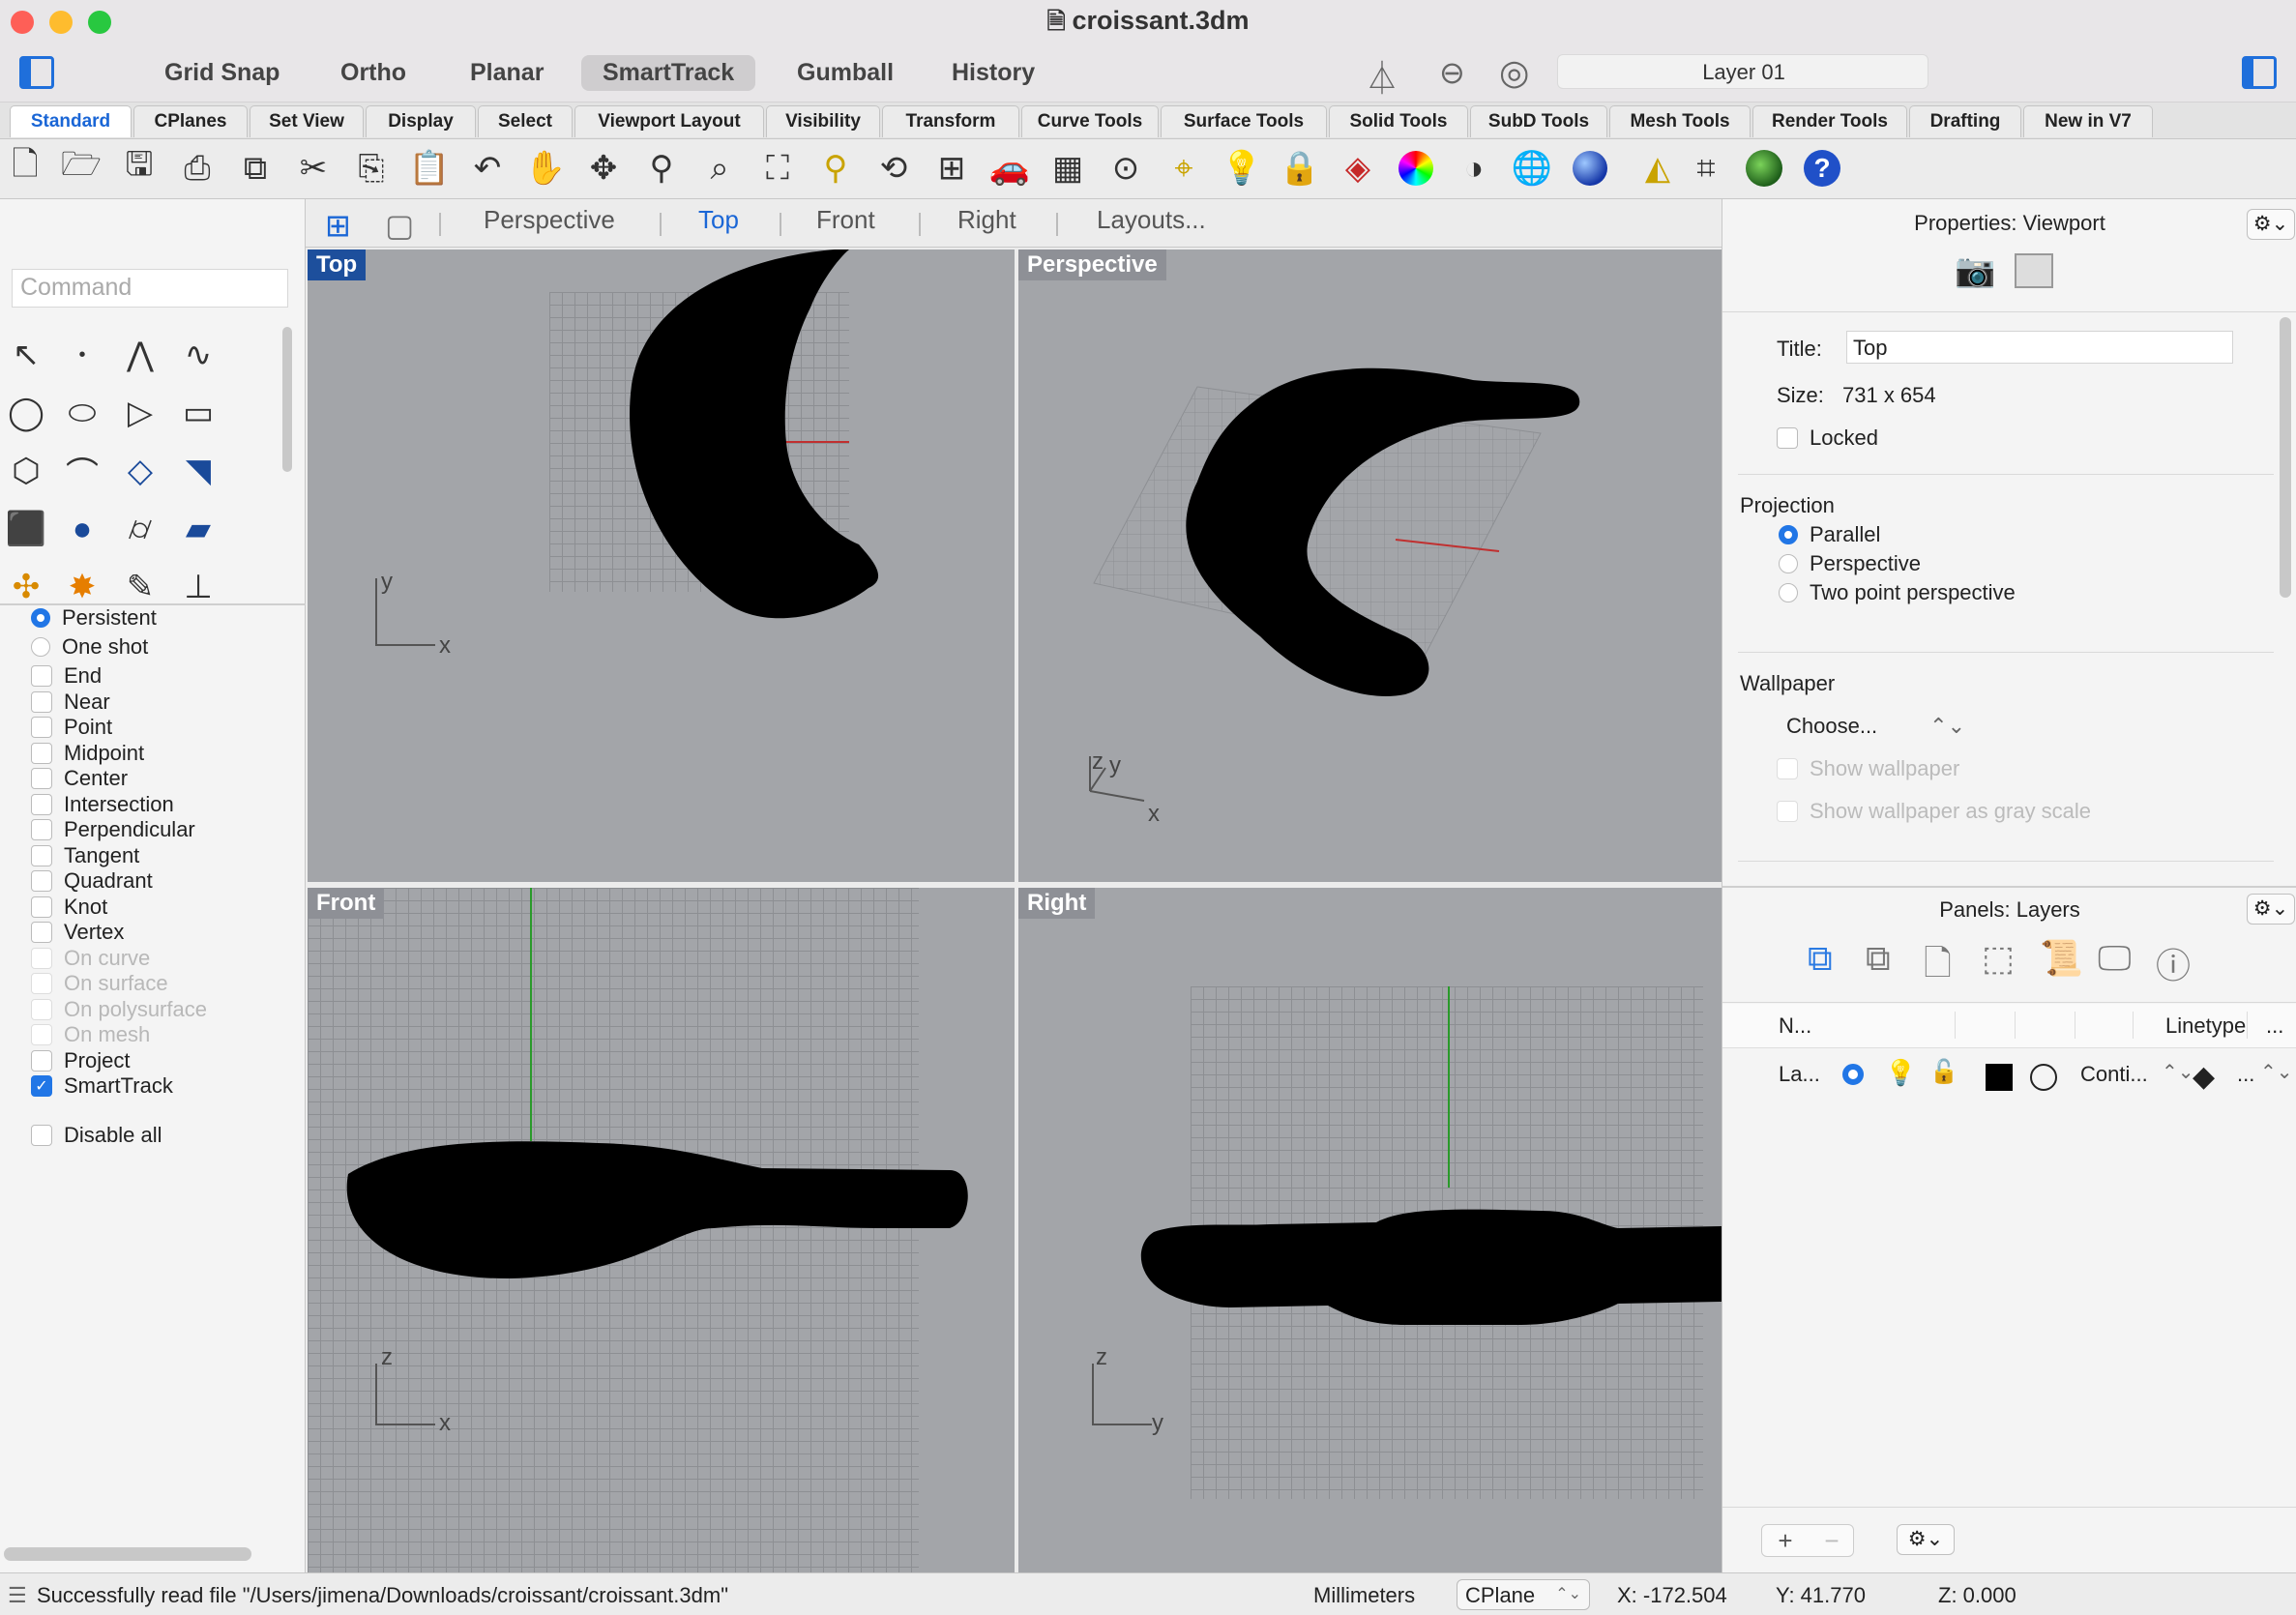 The width and height of the screenshot is (2296, 1615). I want to click on osnap-on-surface-checkbox: On surface, so click(99, 983).